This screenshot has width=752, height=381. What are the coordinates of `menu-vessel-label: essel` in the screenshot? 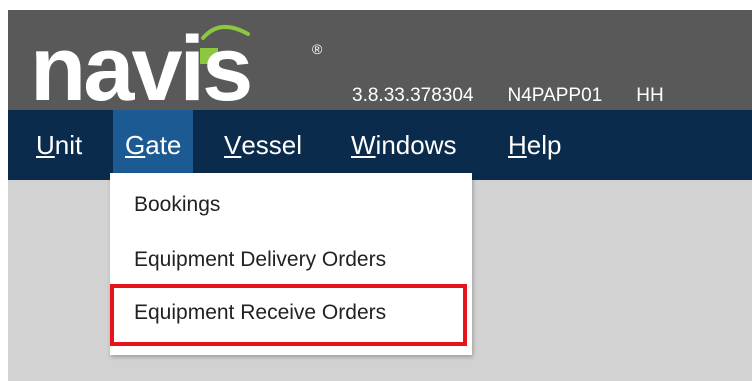 It's located at (272, 144).